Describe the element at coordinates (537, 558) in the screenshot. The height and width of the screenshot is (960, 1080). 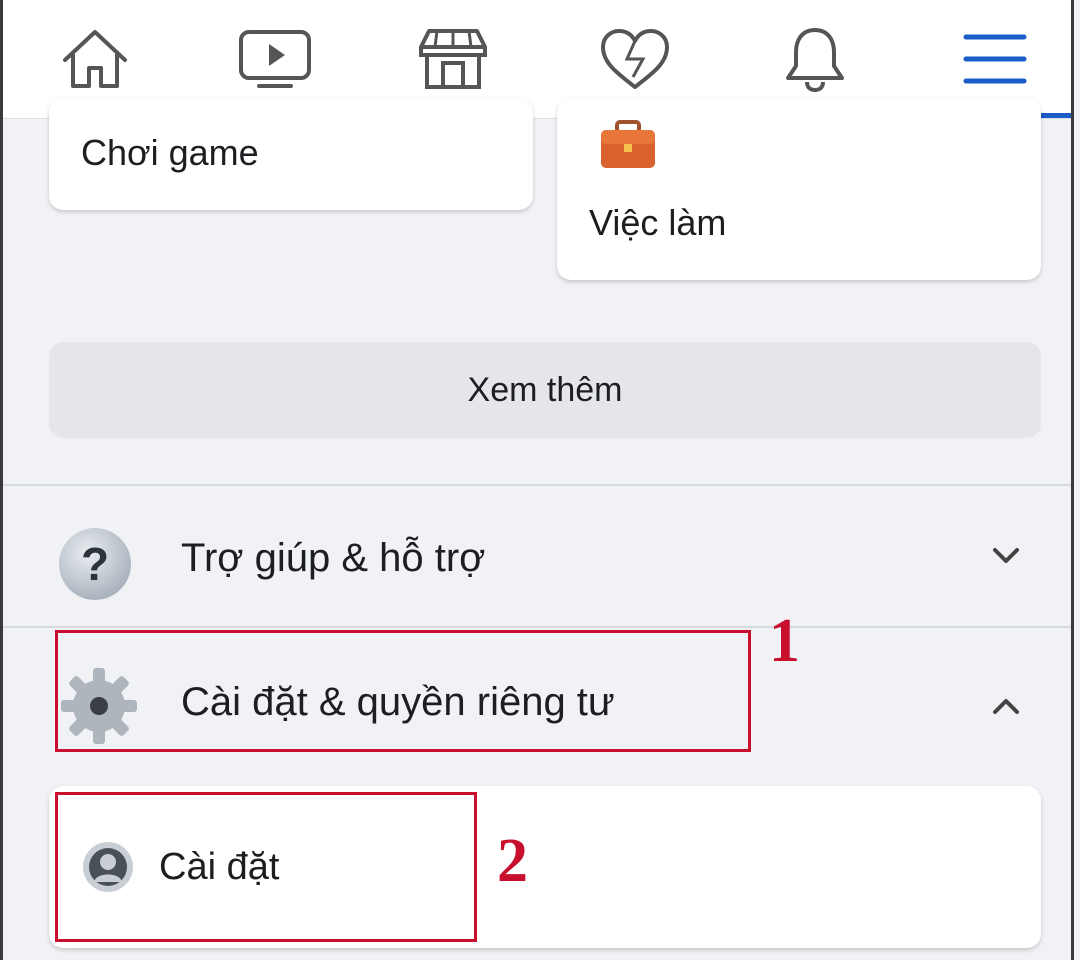
I see `help-support-row: ? Trợ giúp & hỗ trợ` at that location.